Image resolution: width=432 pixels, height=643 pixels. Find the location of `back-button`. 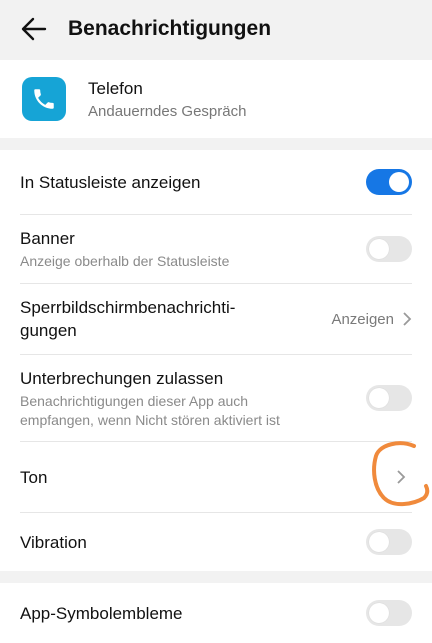

back-button is located at coordinates (34, 29).